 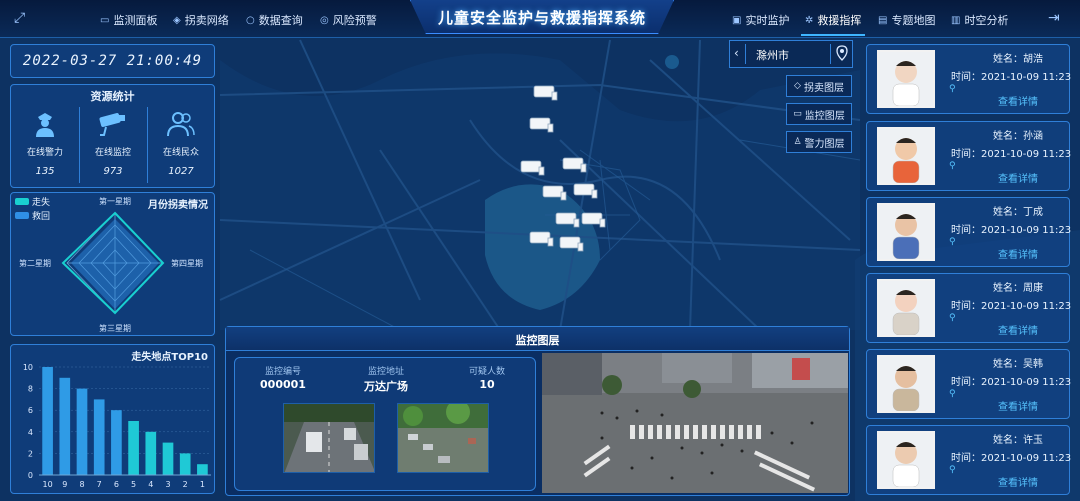 What do you see at coordinates (115, 328) in the screenshot?
I see `radar-axis-label: 第三星期` at bounding box center [115, 328].